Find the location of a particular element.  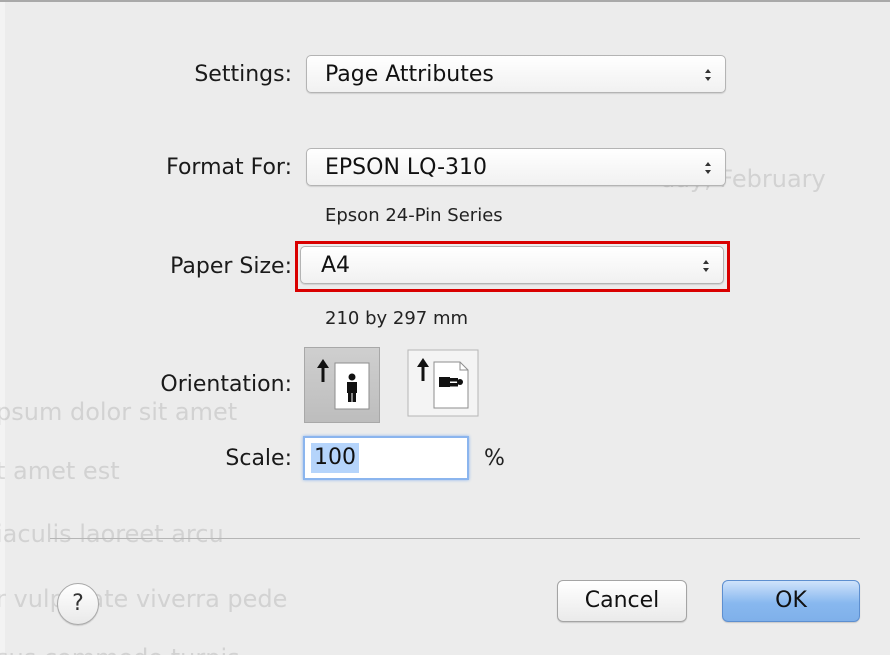

paper-dimensions: 210 by 297 mm is located at coordinates (397, 318).